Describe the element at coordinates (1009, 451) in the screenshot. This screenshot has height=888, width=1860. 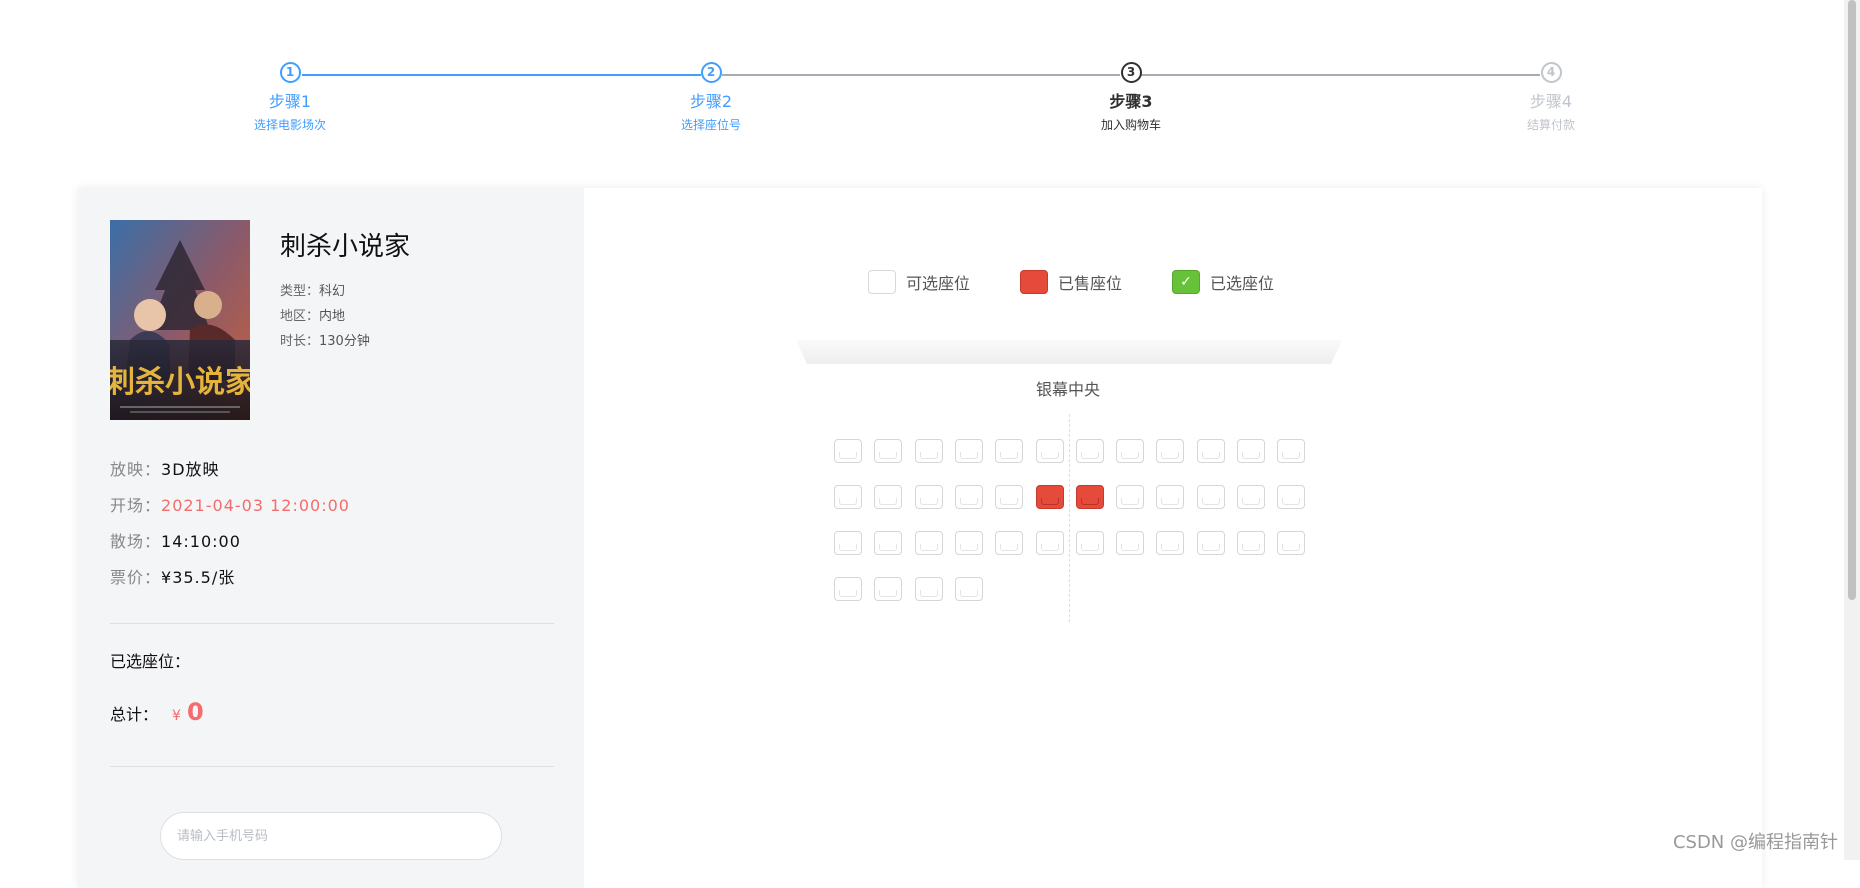
I see `seat-r1-c5` at that location.